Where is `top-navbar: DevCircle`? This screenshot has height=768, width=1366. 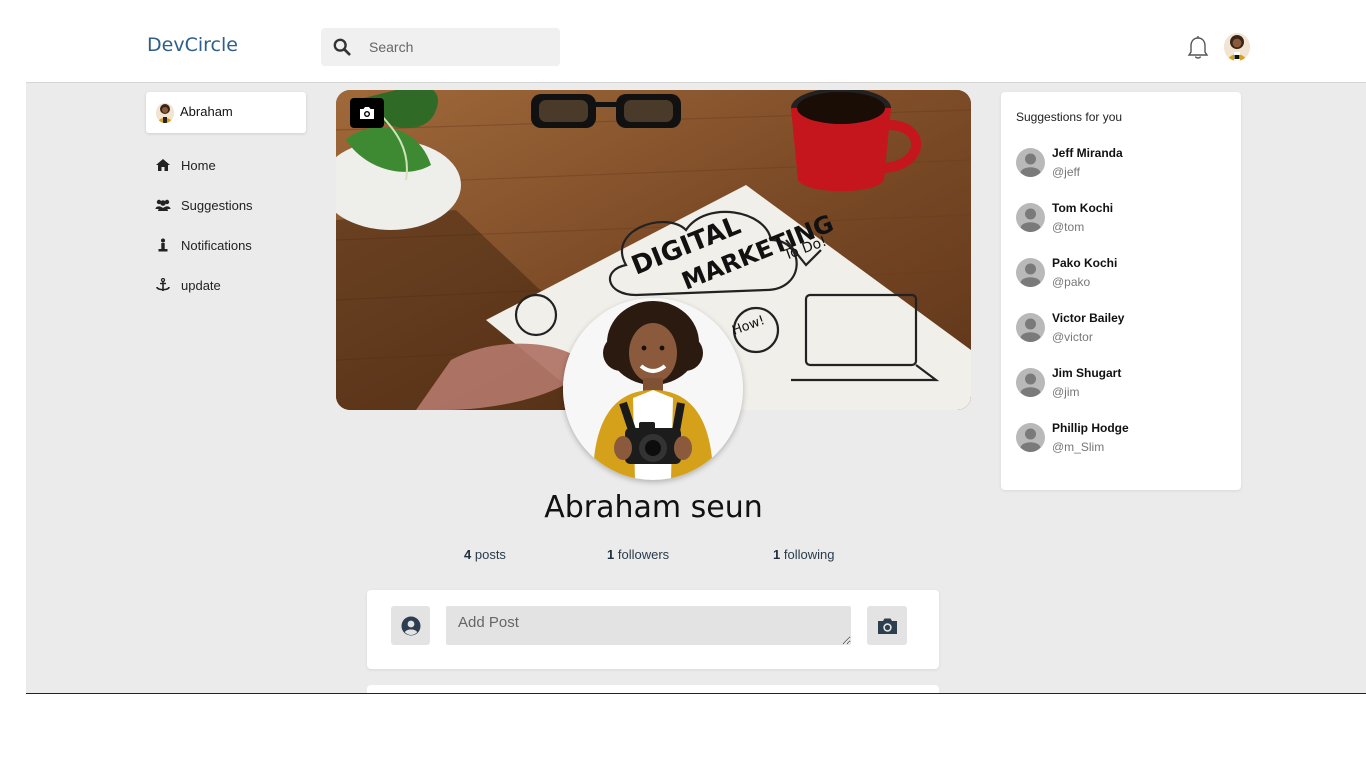
top-navbar: DevCircle is located at coordinates (696, 41).